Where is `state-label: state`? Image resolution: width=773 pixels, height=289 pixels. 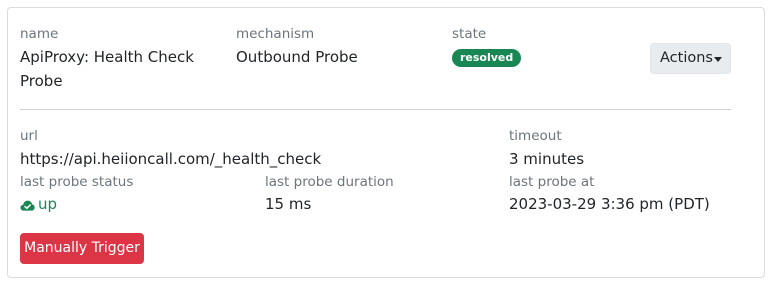 state-label: state is located at coordinates (469, 34).